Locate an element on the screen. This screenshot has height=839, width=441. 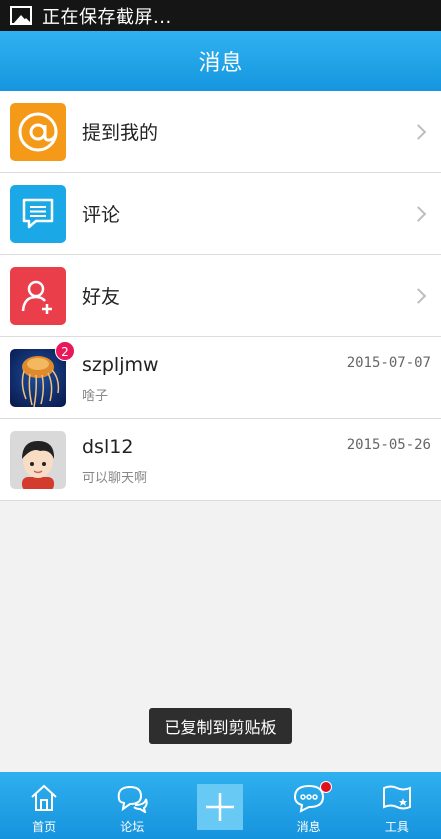
message-preview: 可以聊天啊 is located at coordinates (115, 478).